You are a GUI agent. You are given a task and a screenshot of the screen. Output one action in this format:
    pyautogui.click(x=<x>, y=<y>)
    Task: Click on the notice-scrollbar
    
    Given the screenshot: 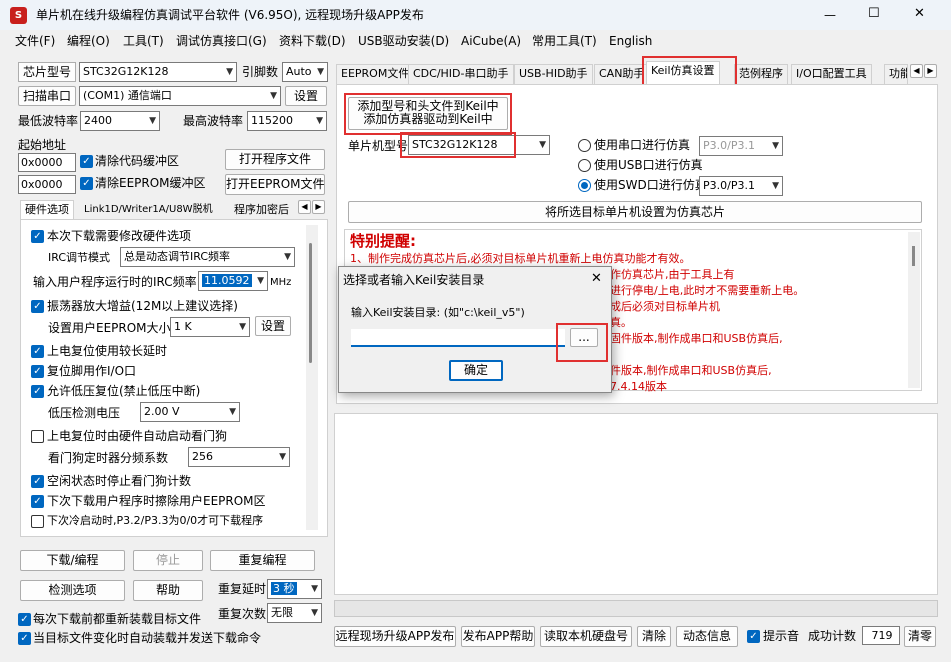 What is the action you would take?
    pyautogui.click(x=914, y=310)
    